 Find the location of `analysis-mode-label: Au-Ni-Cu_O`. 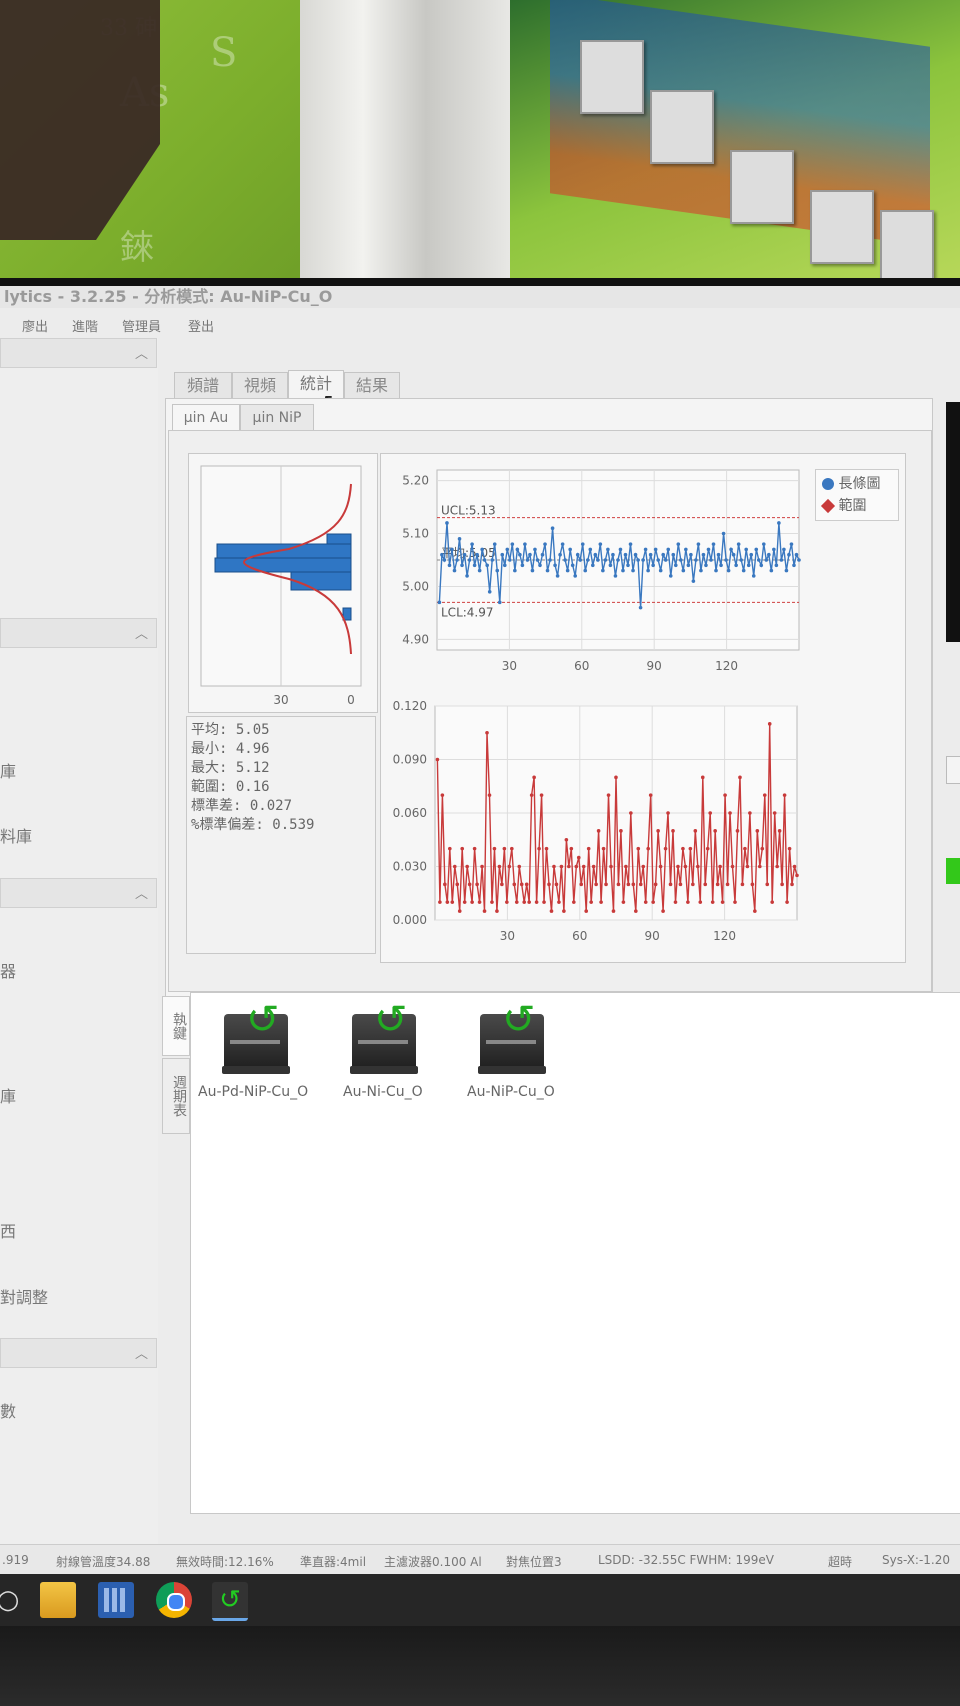

analysis-mode-label: Au-Ni-Cu_O is located at coordinates (383, 1092).